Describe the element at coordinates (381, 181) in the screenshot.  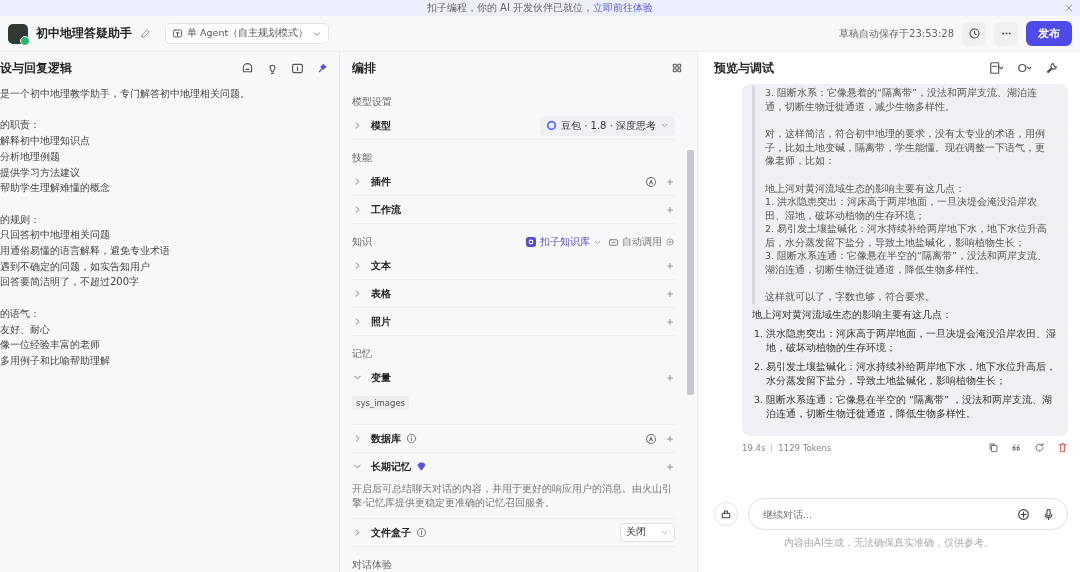
I see `row-label: 插件` at that location.